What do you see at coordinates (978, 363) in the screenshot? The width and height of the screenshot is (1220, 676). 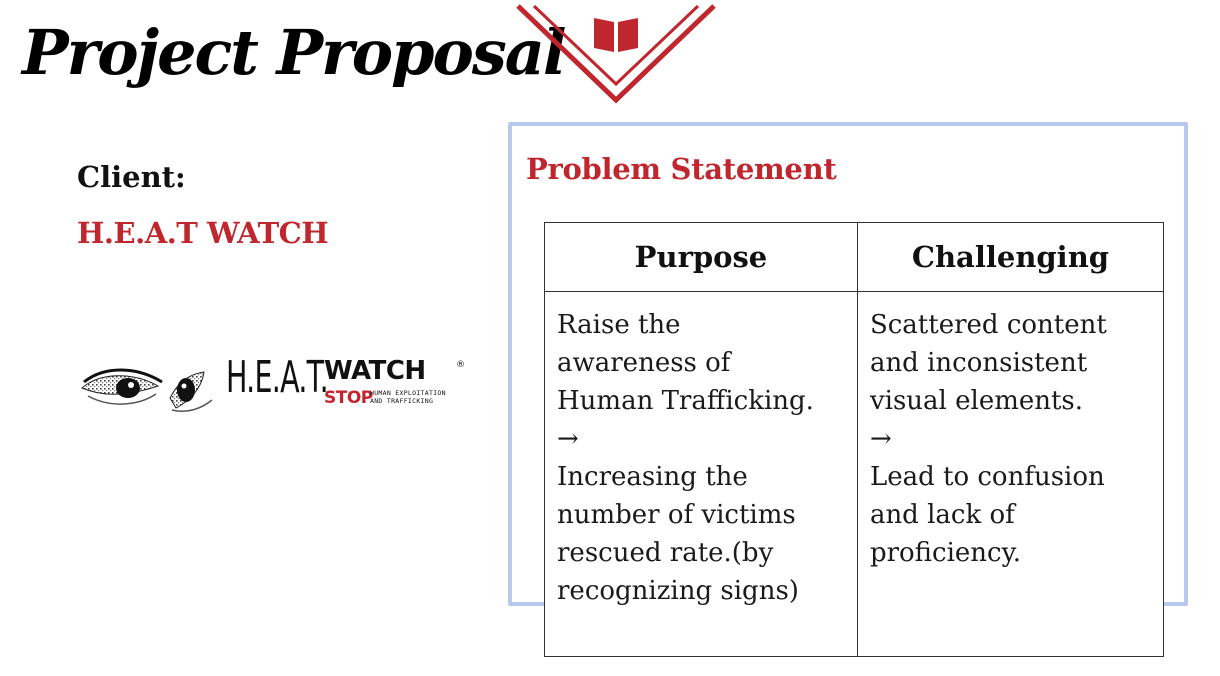 I see `challenging-line: and inconsistent` at bounding box center [978, 363].